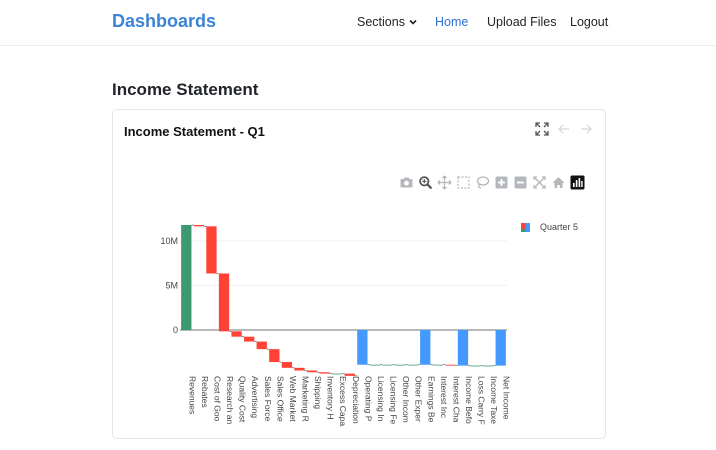 The image size is (716, 450). I want to click on x-tick-label: Marketing R, so click(305, 399).